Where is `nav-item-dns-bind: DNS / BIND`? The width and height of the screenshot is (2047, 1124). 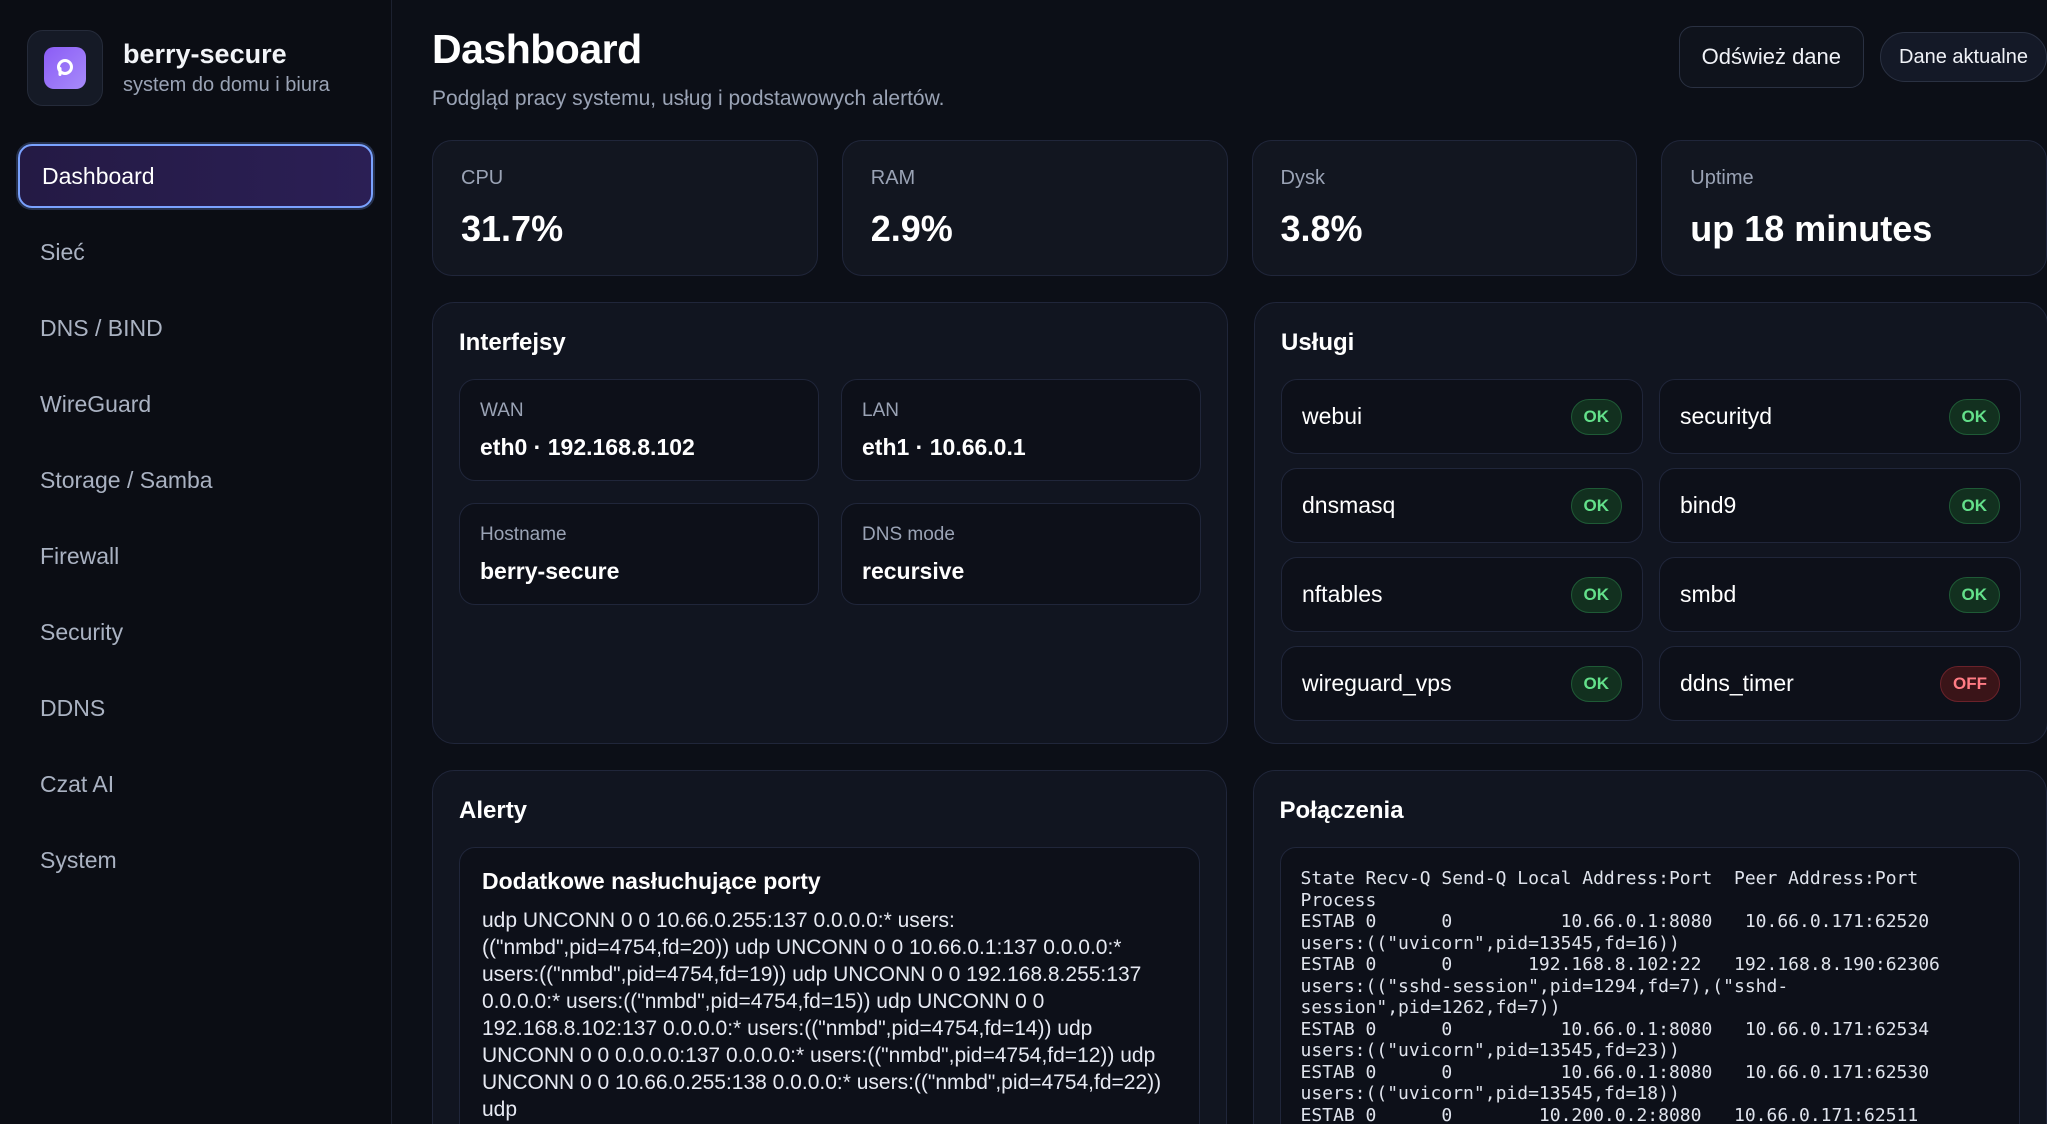
nav-item-dns-bind: DNS / BIND is located at coordinates (195, 328).